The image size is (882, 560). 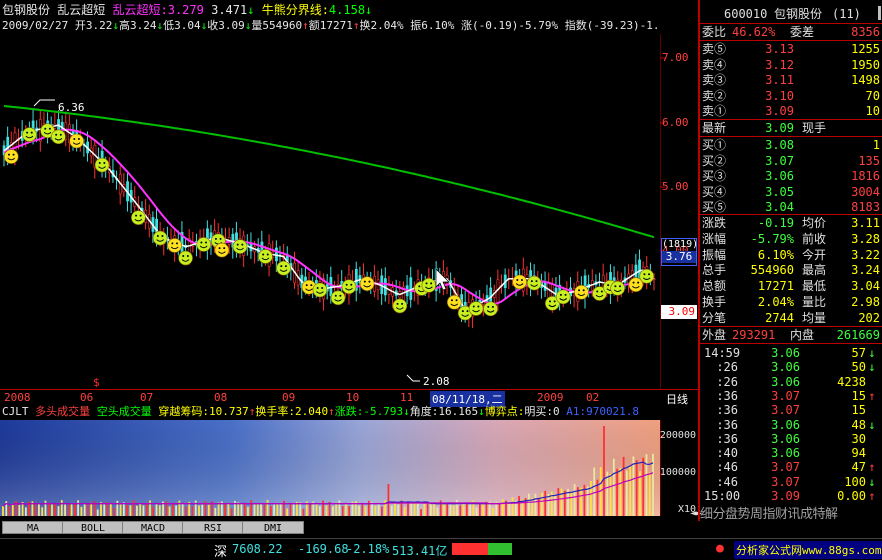 I want to click on scroll-handle, so click(x=879, y=13).